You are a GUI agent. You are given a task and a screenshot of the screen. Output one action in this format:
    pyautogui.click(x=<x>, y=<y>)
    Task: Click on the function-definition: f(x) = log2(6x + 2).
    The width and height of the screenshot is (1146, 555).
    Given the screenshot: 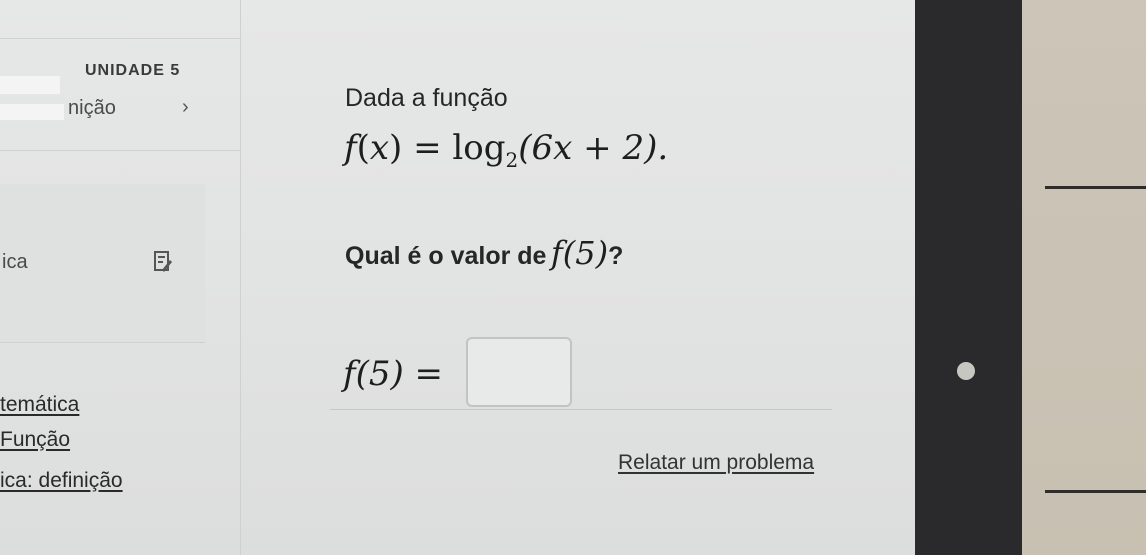 What is the action you would take?
    pyautogui.click(x=506, y=150)
    